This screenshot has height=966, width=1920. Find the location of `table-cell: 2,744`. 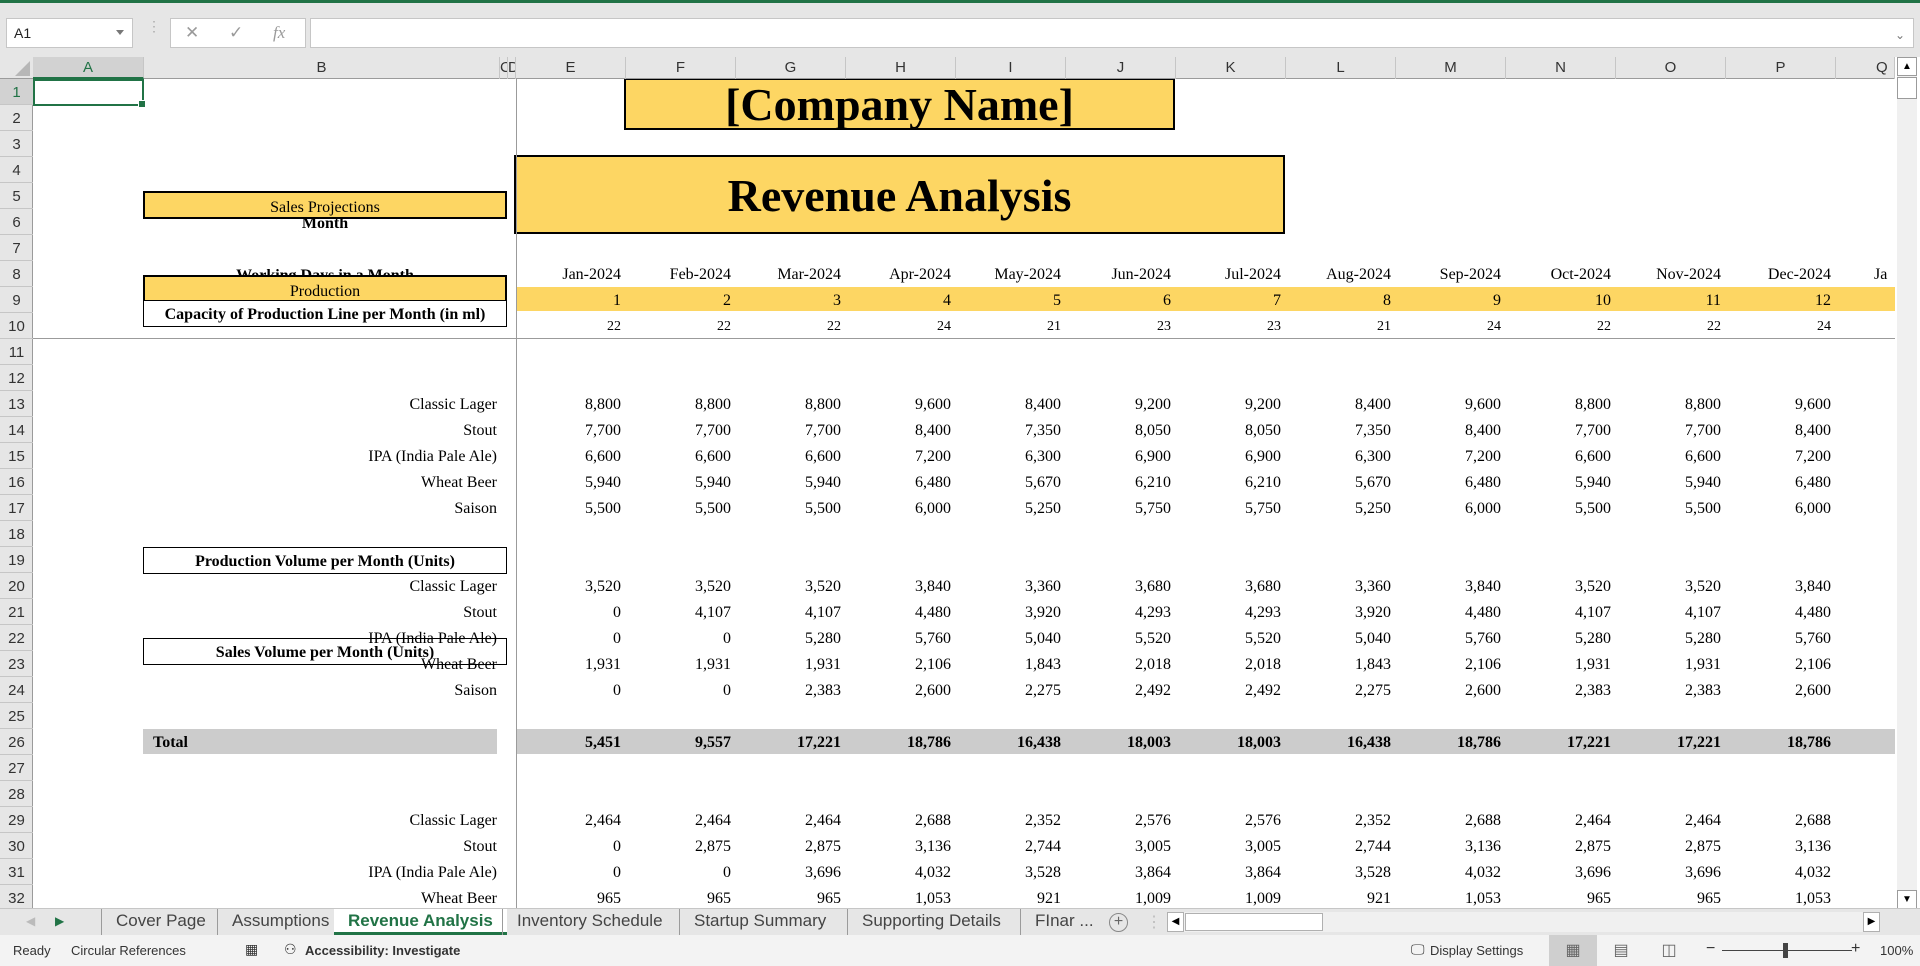

table-cell: 2,744 is located at coordinates (1011, 846).